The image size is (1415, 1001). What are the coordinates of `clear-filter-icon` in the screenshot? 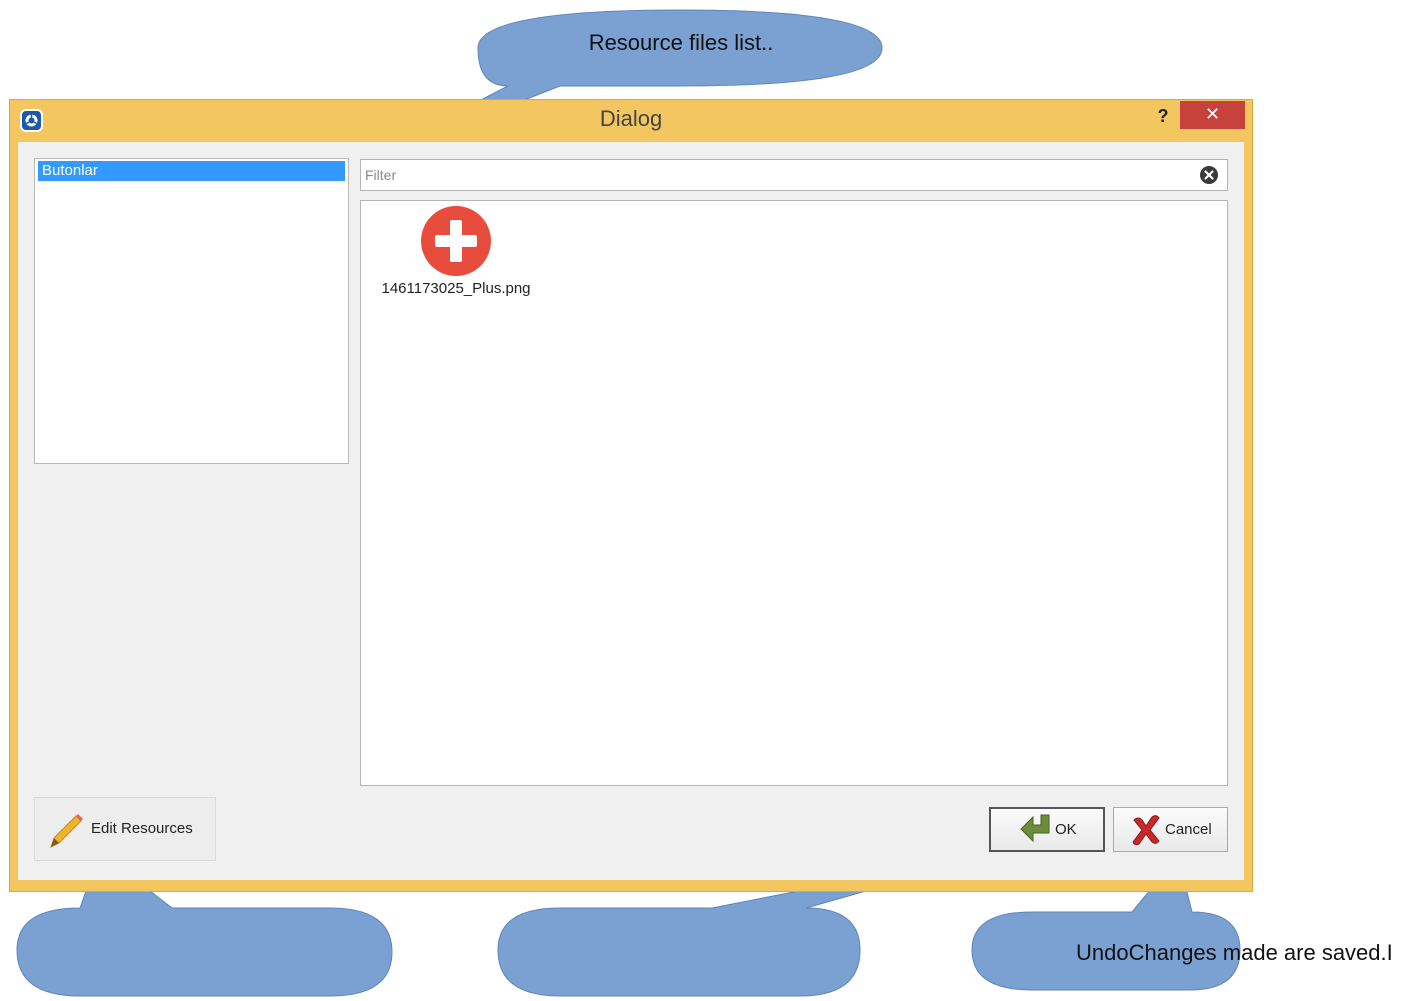 It's located at (1209, 175).